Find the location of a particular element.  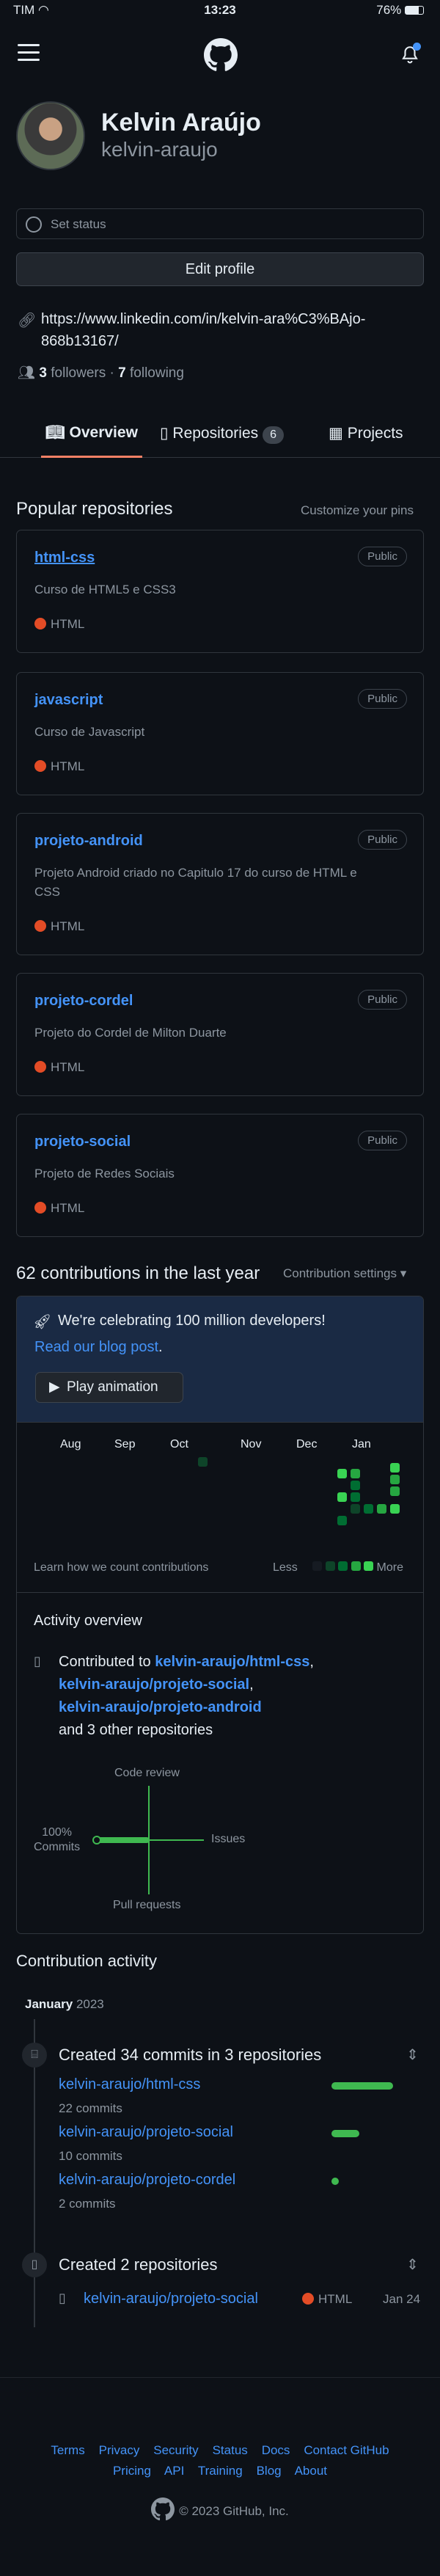

commit-repo-link: kelvin-araujo/projeto-cordel is located at coordinates (147, 2181).